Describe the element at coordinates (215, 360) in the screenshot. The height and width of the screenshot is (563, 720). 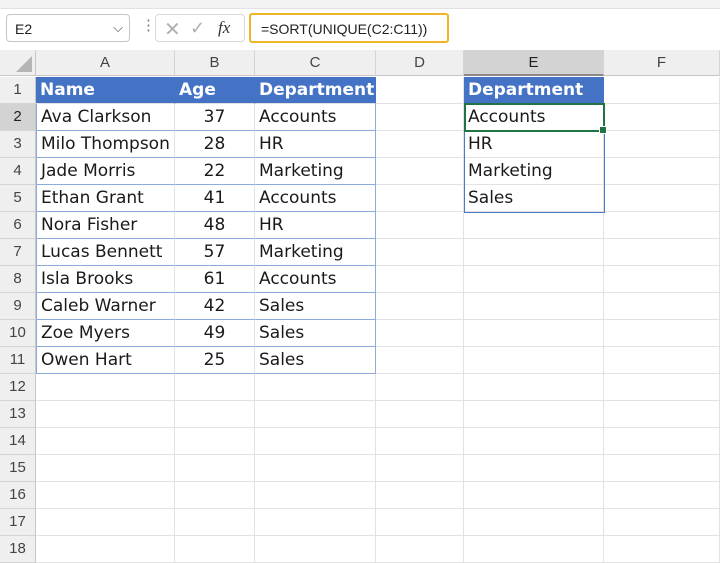
I see `cell-b11: 25` at that location.